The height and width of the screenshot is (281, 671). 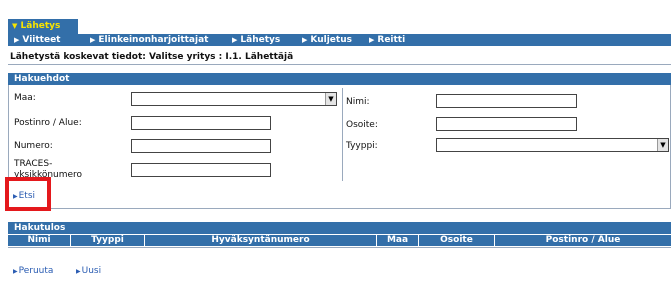 What do you see at coordinates (331, 40) in the screenshot?
I see `nav-label: Kuljetus` at bounding box center [331, 40].